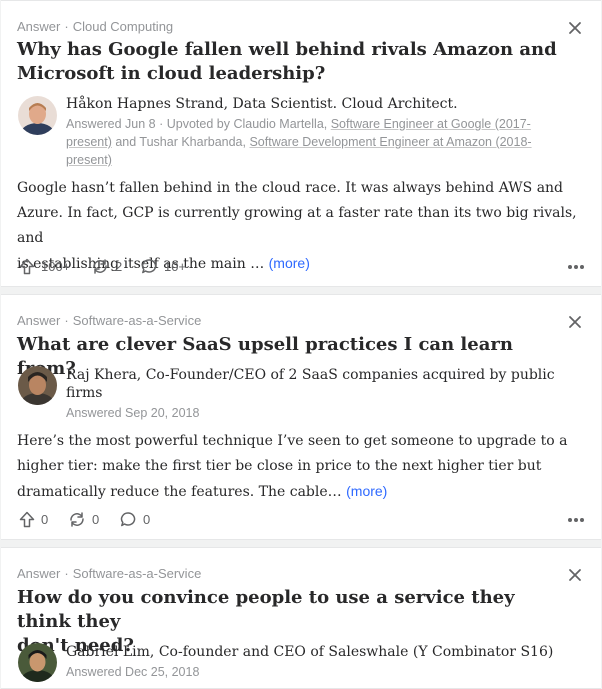 This screenshot has width=602, height=689. What do you see at coordinates (133, 672) in the screenshot?
I see `answered-date: Answered Dec 25, 2018` at bounding box center [133, 672].